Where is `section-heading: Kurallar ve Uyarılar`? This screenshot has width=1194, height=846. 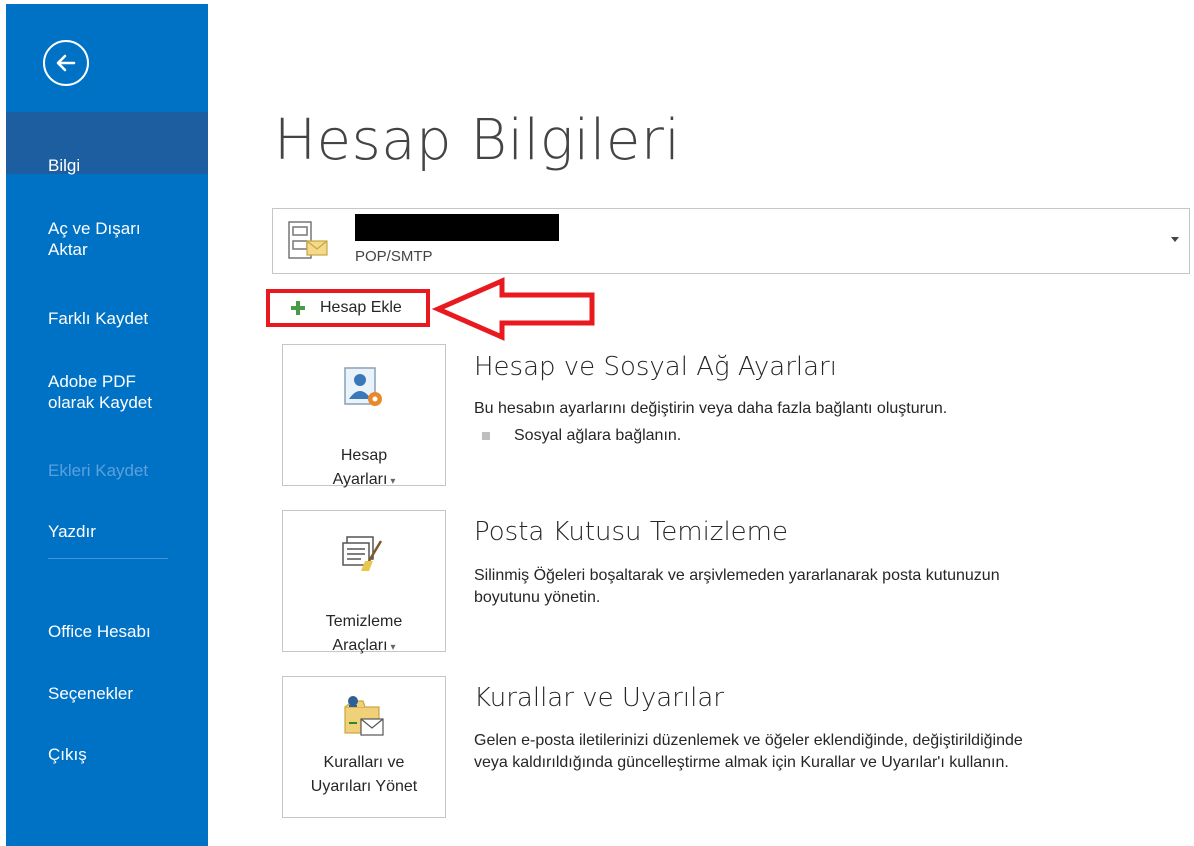 section-heading: Kurallar ve Uyarılar is located at coordinates (599, 698).